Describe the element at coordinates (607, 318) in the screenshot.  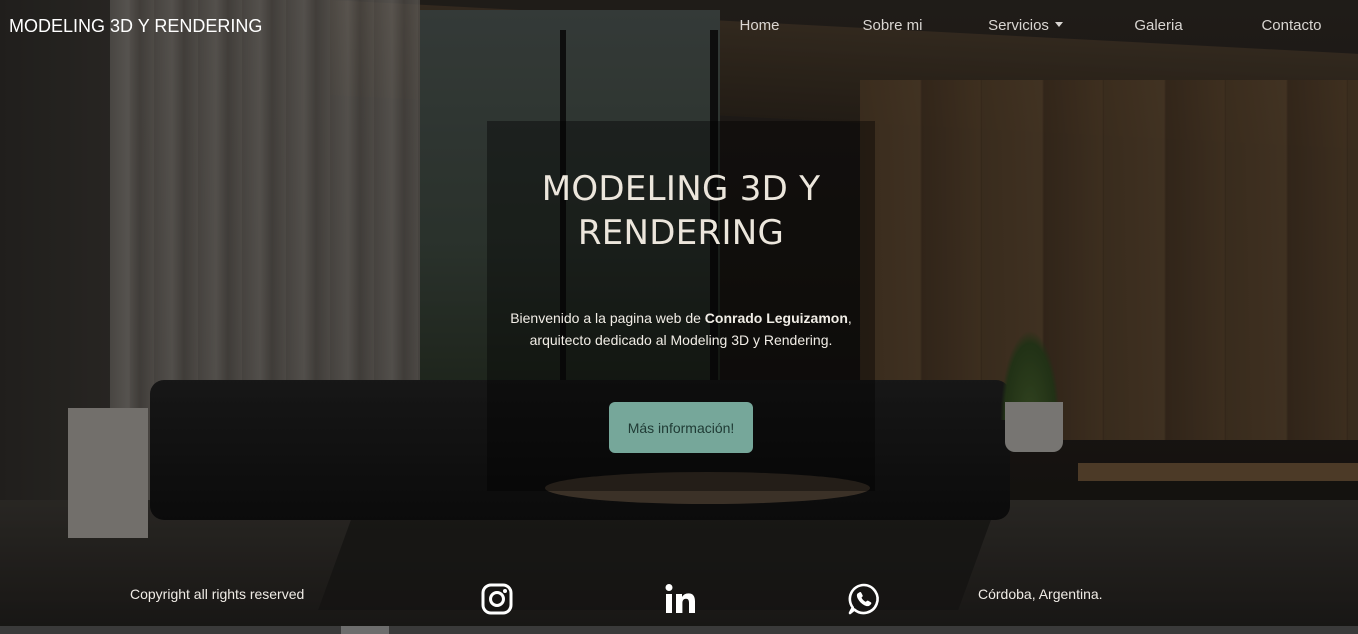
I see `intro-prefix: Bienvenido a la pagina web de` at that location.